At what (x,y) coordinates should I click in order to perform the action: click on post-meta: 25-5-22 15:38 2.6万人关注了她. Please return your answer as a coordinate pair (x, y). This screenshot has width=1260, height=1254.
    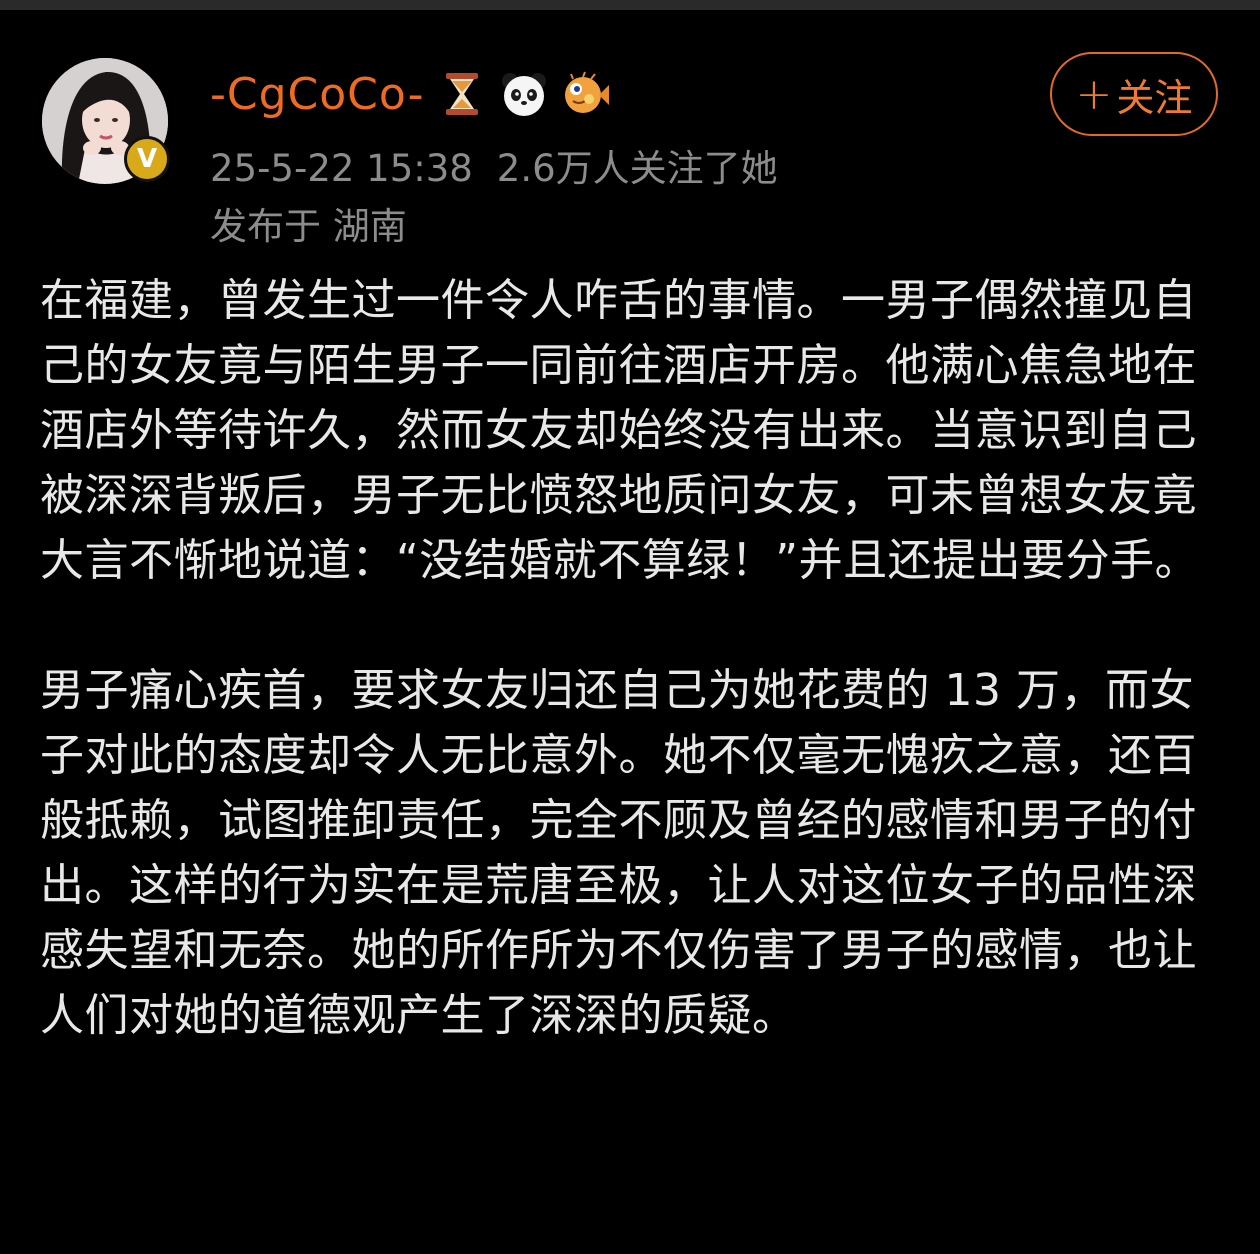
    Looking at the image, I should click on (494, 165).